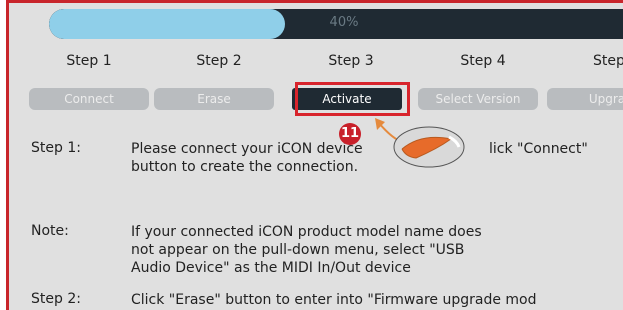 The width and height of the screenshot is (623, 310). I want to click on progress-percent: 40%, so click(344, 22).